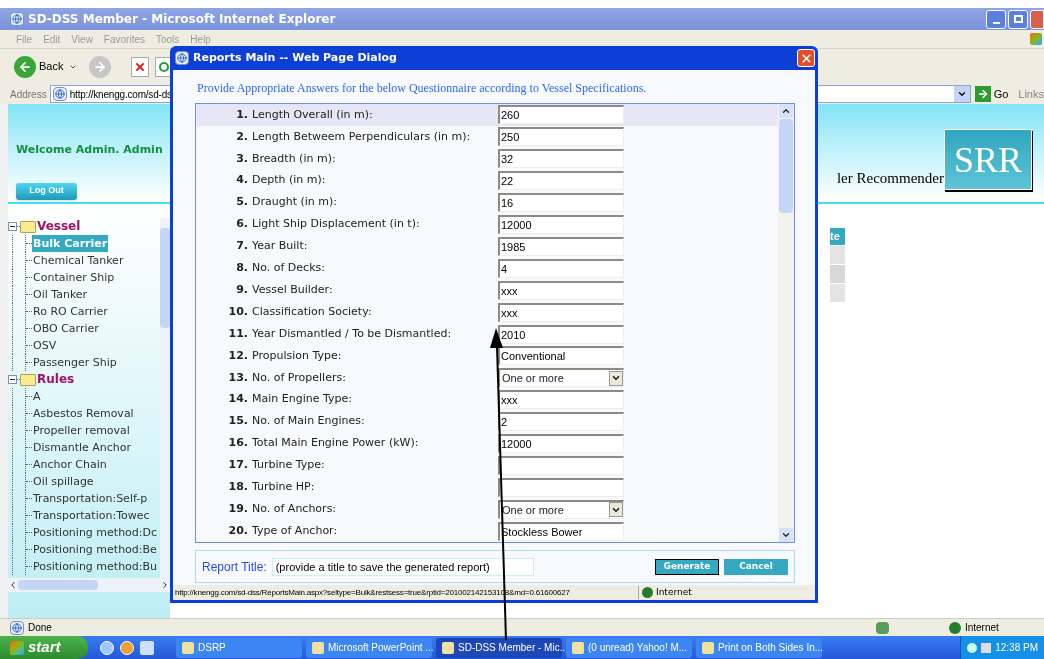  I want to click on question-label: Draught (in m):, so click(295, 202).